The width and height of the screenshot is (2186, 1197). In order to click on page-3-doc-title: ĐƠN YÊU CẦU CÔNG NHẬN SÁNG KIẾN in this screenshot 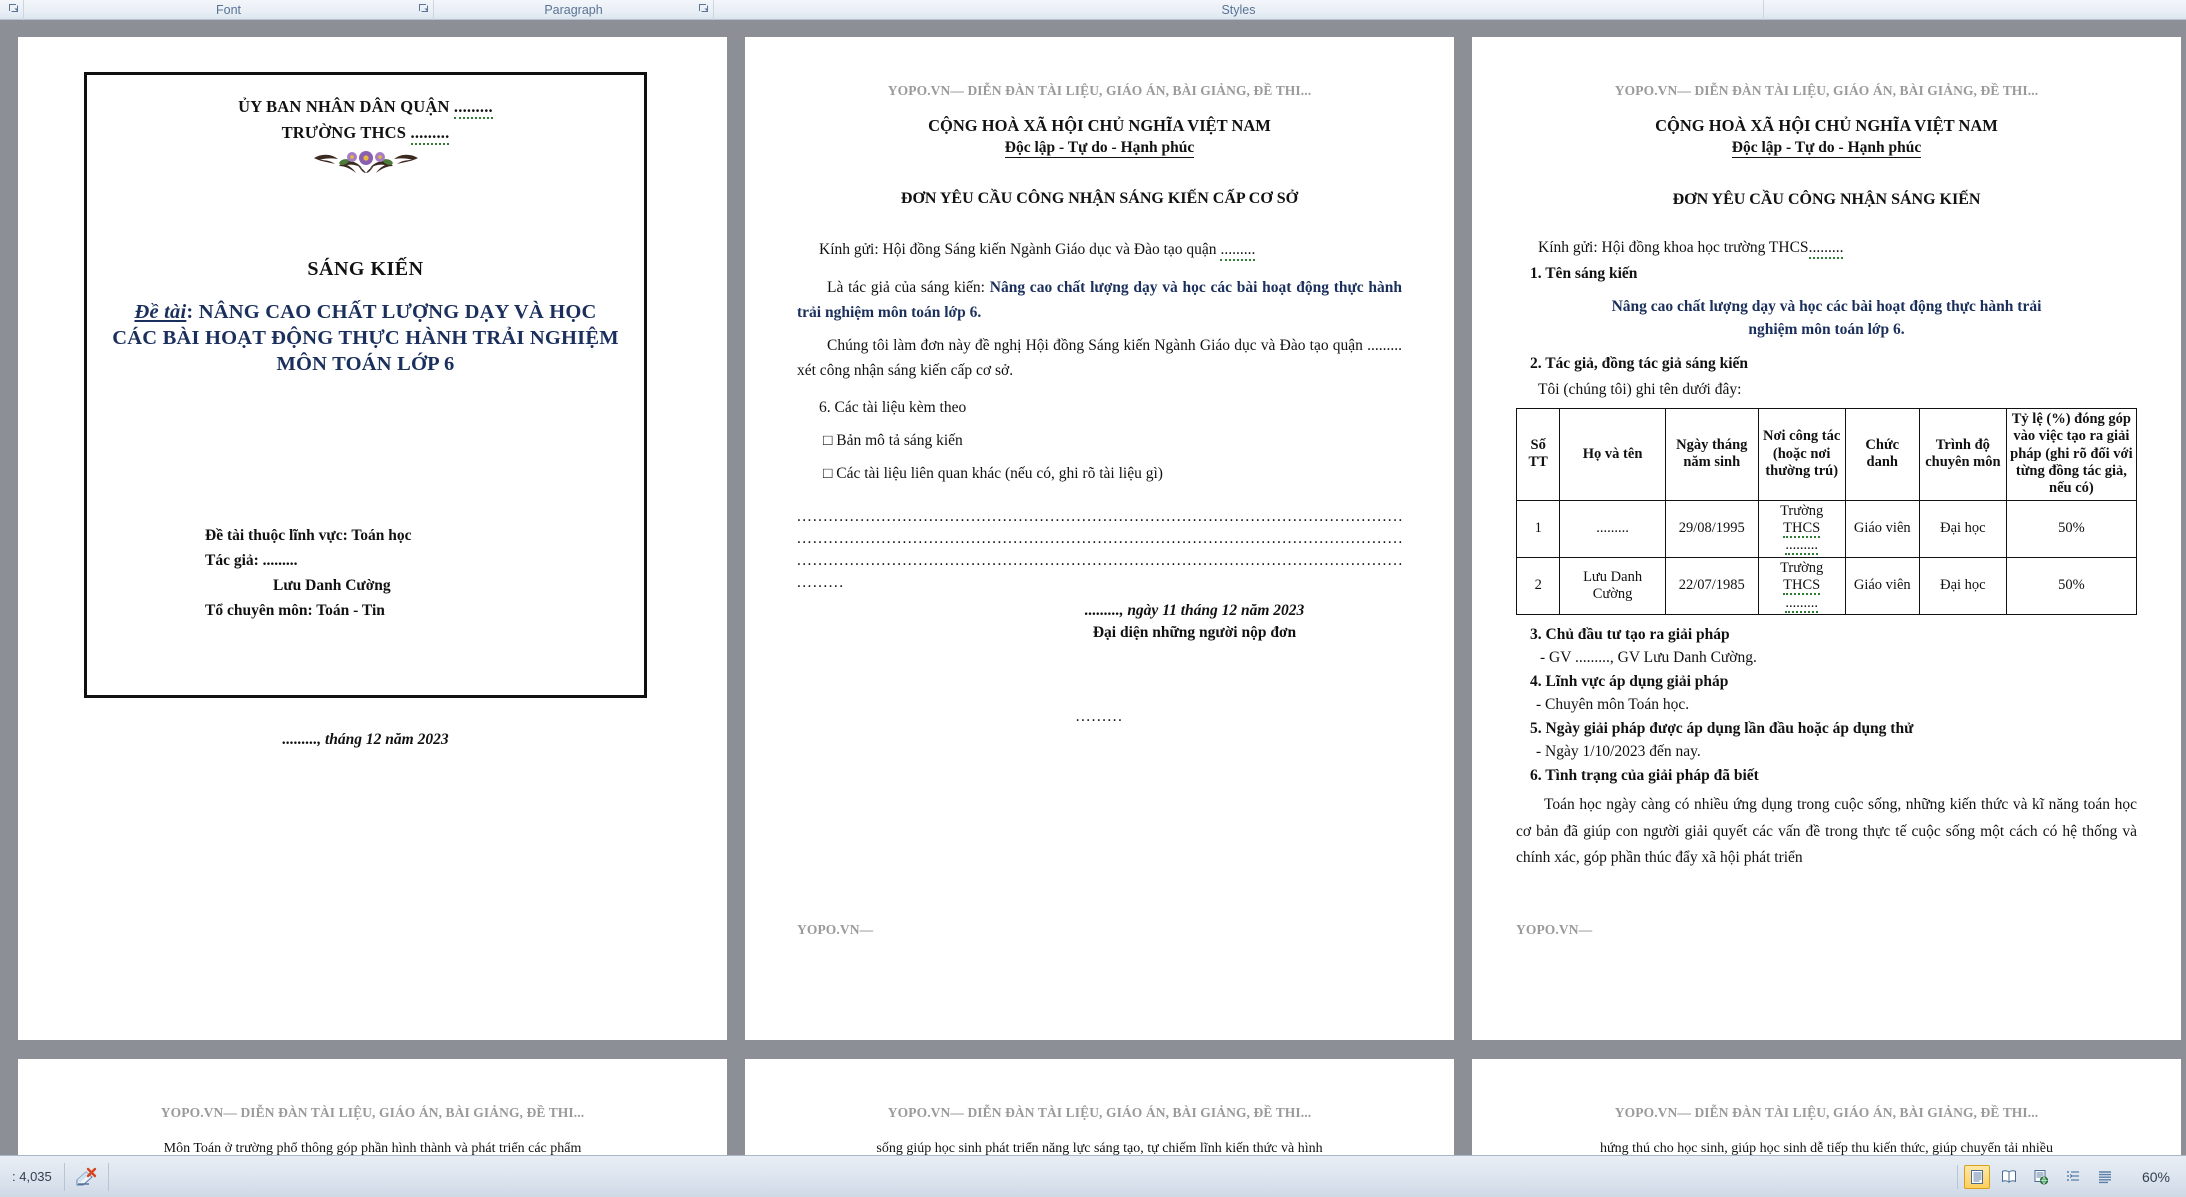, I will do `click(1826, 199)`.